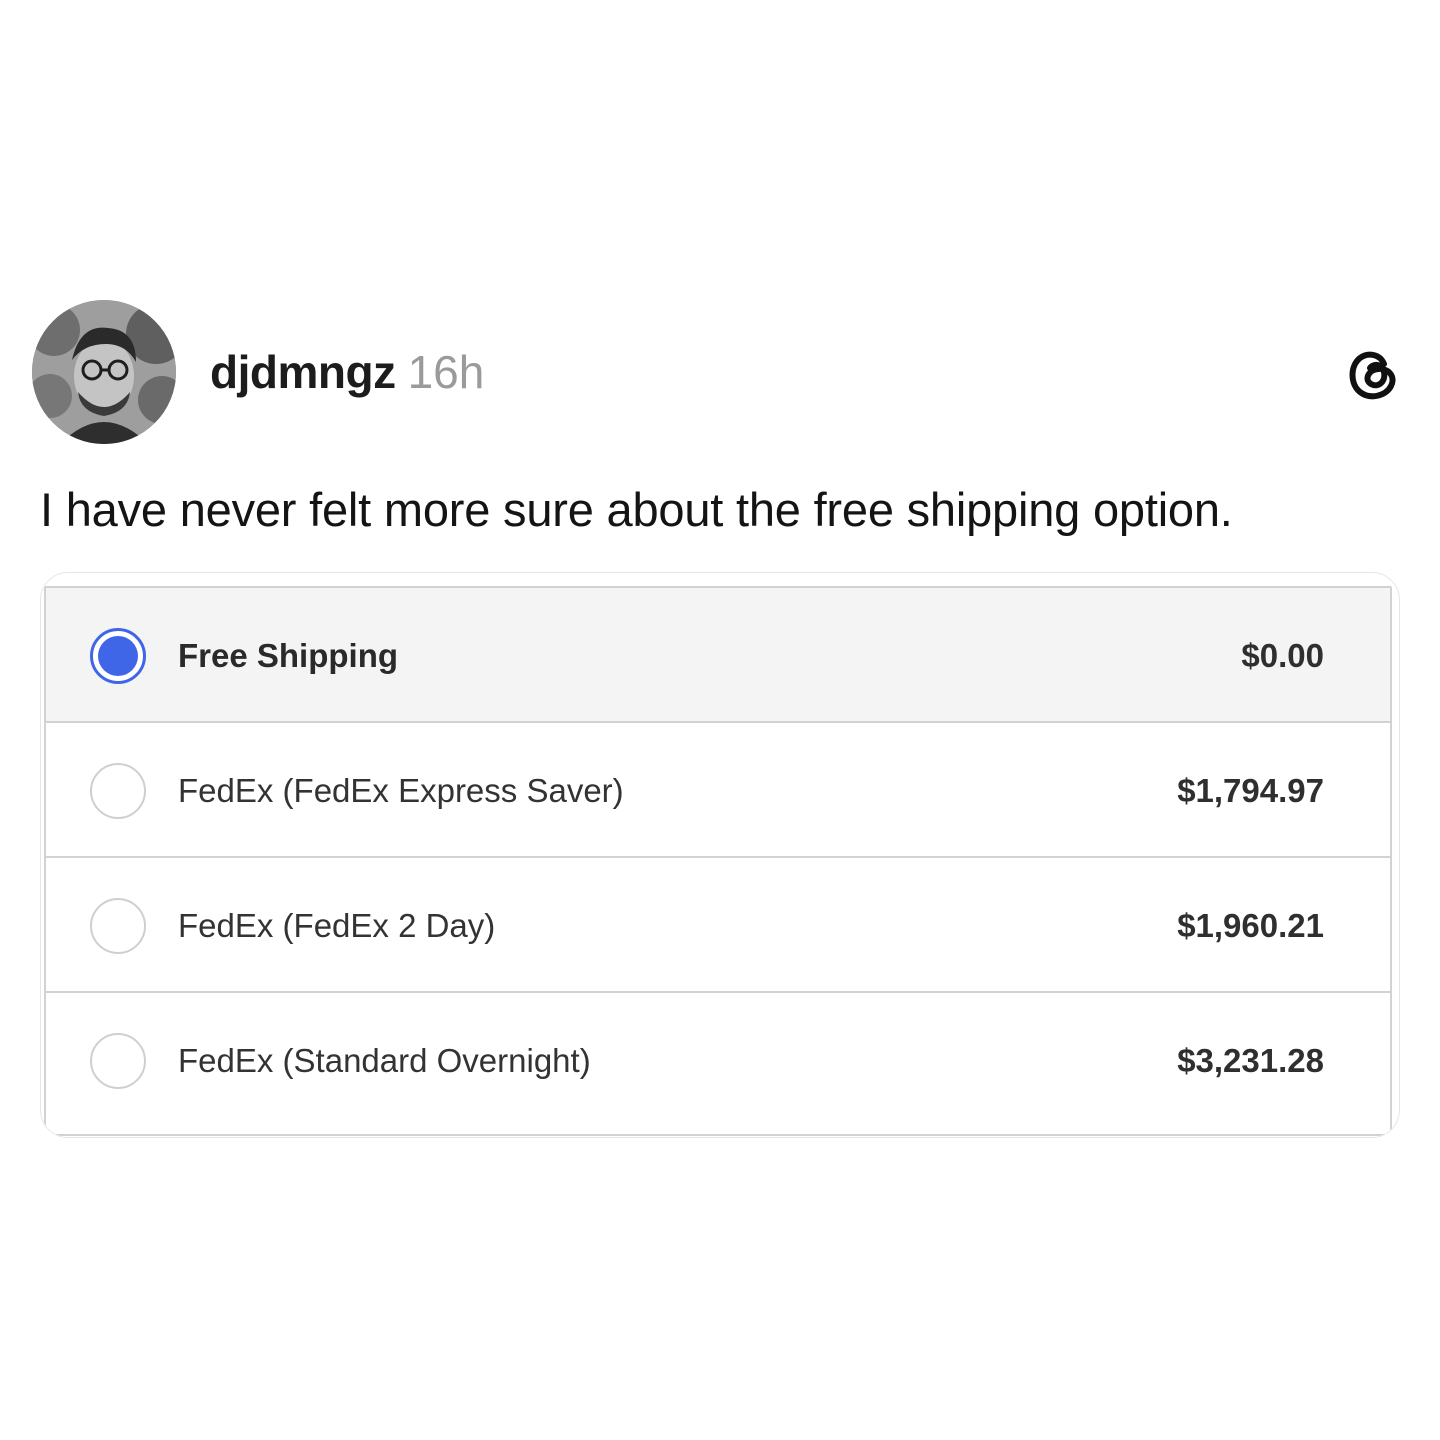 Image resolution: width=1440 pixels, height=1440 pixels. I want to click on shipping-option-price: $1,960.21, so click(1250, 925).